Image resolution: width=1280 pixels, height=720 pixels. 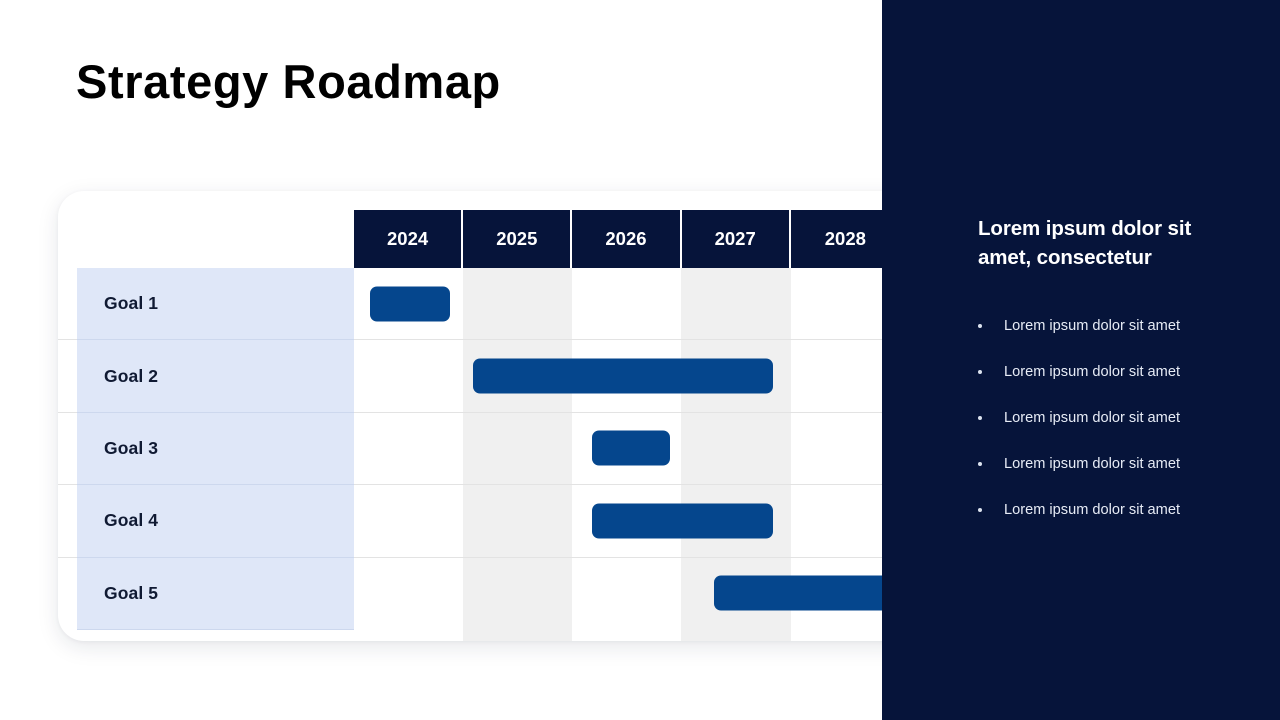 What do you see at coordinates (215, 449) in the screenshot?
I see `row-label-goal-3: Goal 3` at bounding box center [215, 449].